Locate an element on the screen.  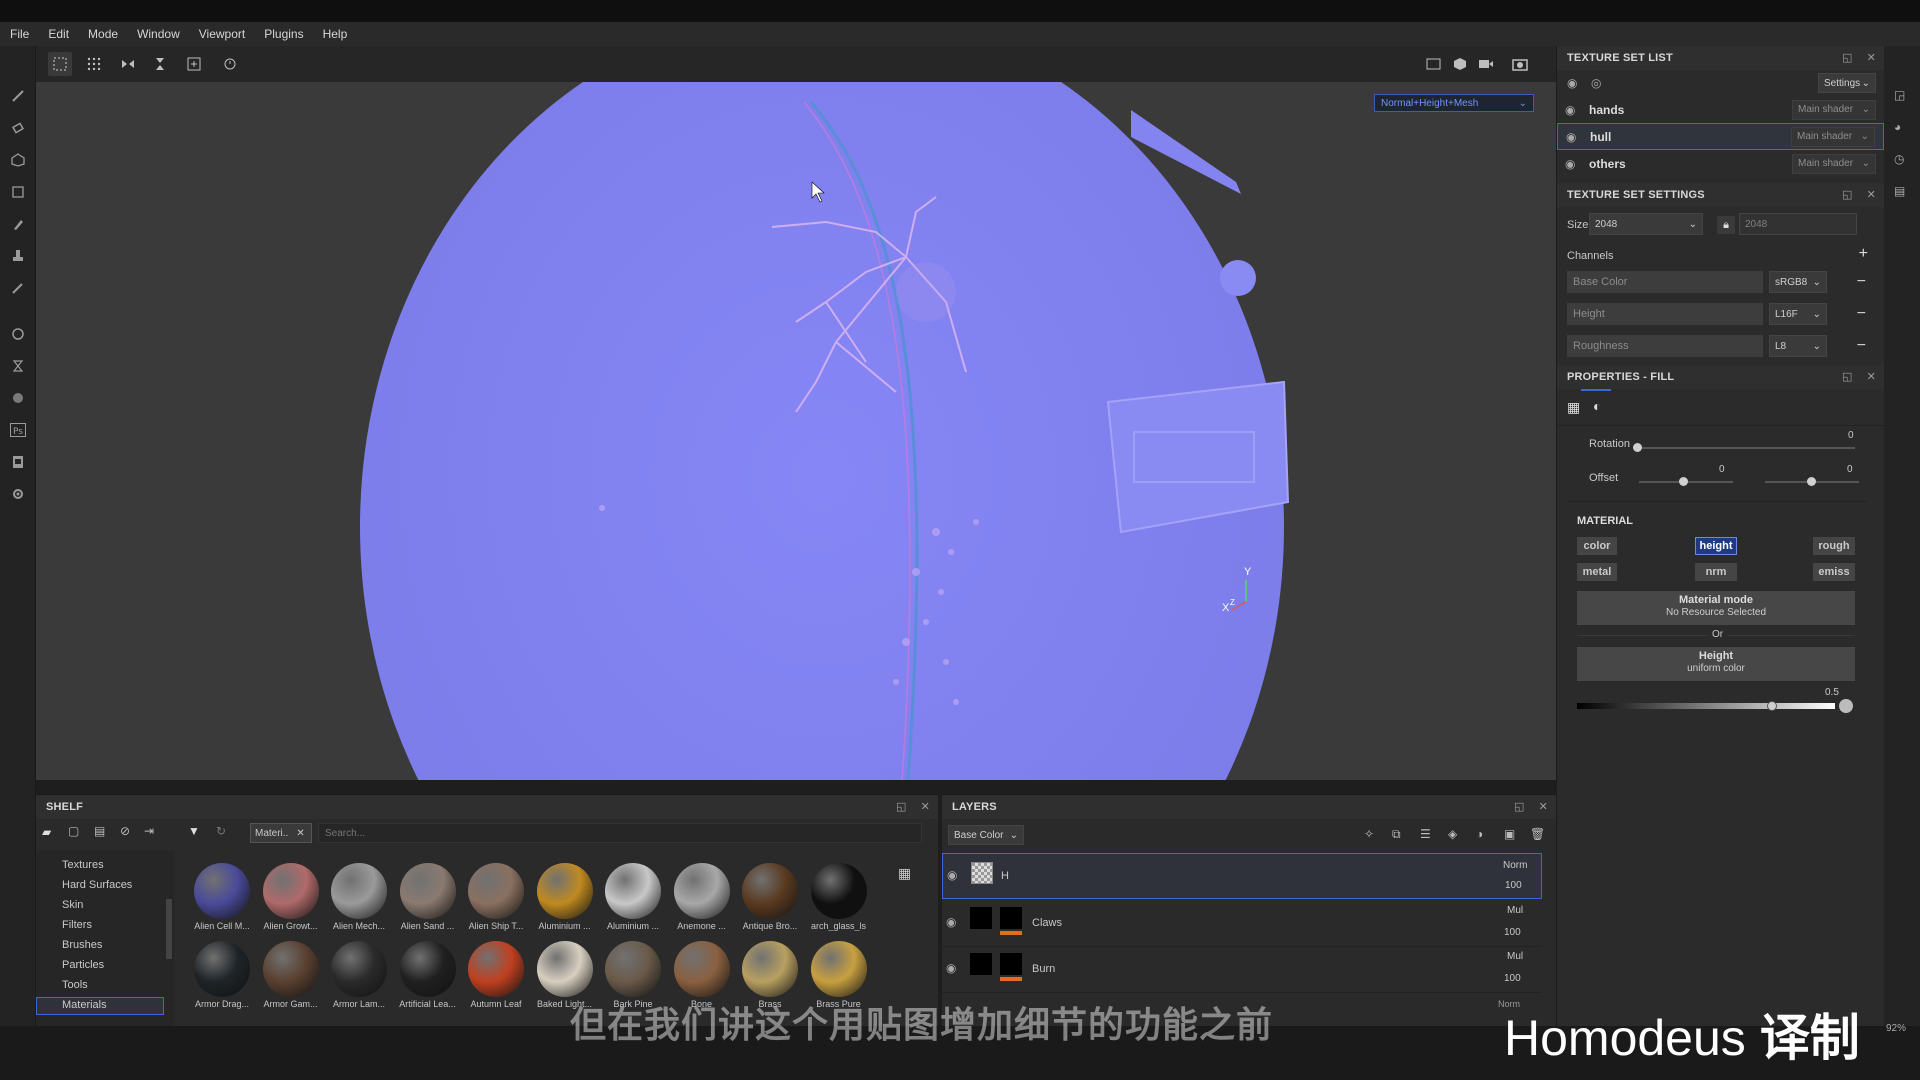
smudge-icon is located at coordinates (18, 224).